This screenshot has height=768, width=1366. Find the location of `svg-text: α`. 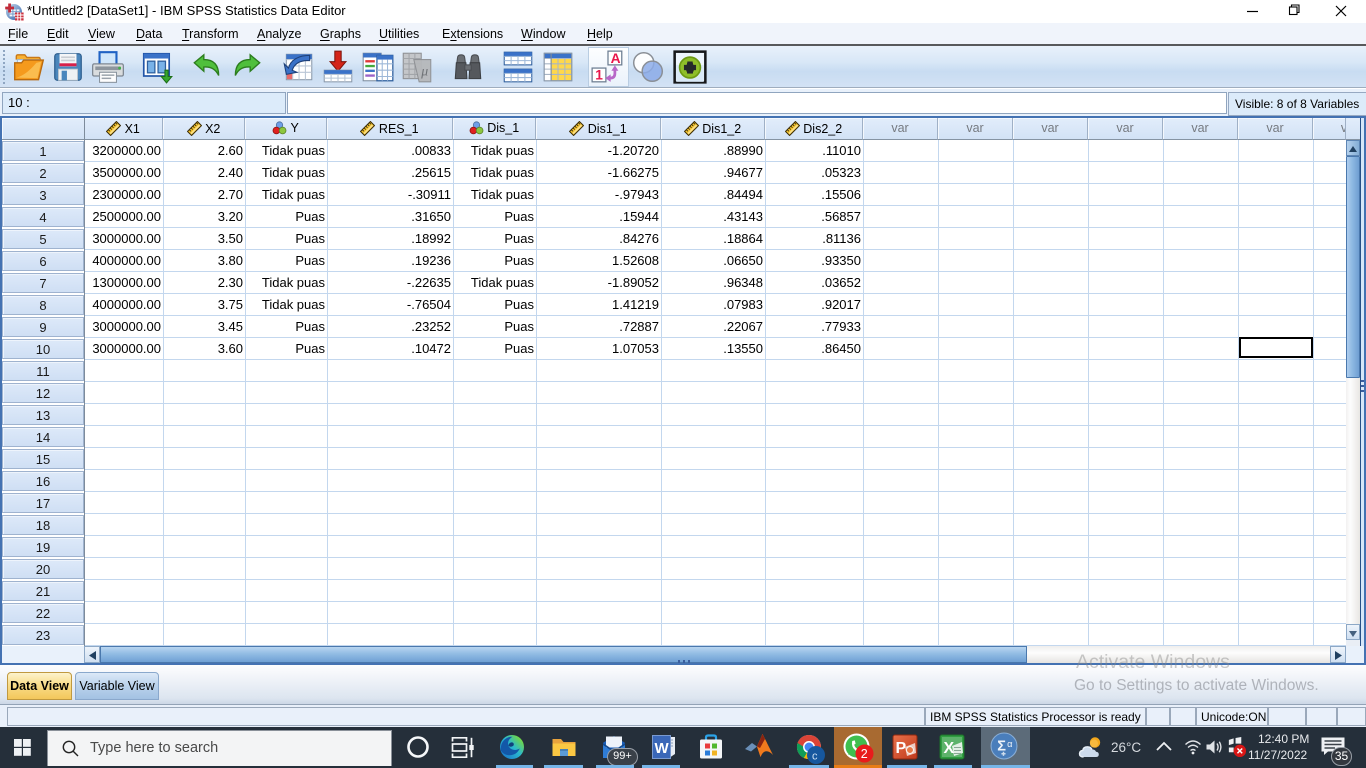

svg-text: α is located at coordinates (1010, 744).